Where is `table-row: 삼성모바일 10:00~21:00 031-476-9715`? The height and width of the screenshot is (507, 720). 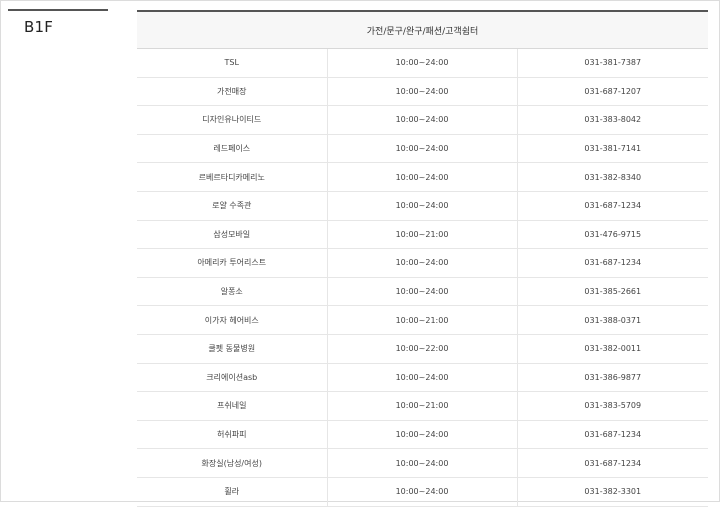 table-row: 삼성모바일 10:00~21:00 031-476-9715 is located at coordinates (423, 235).